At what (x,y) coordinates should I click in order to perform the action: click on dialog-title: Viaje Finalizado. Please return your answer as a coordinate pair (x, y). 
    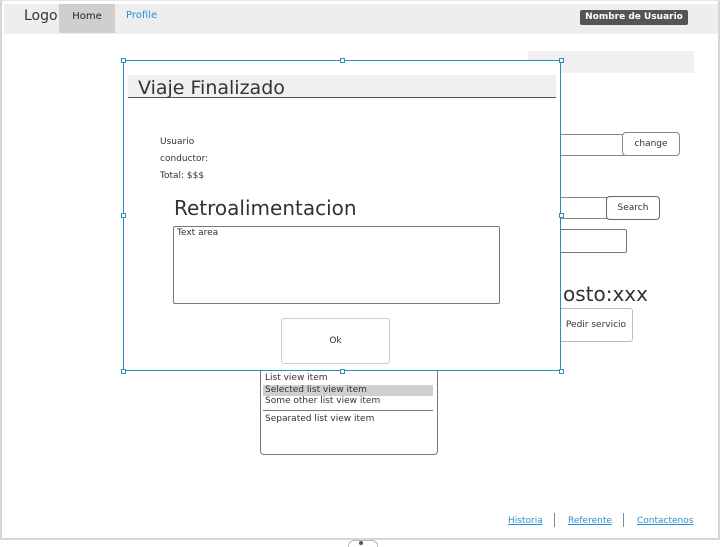
    Looking at the image, I should click on (211, 88).